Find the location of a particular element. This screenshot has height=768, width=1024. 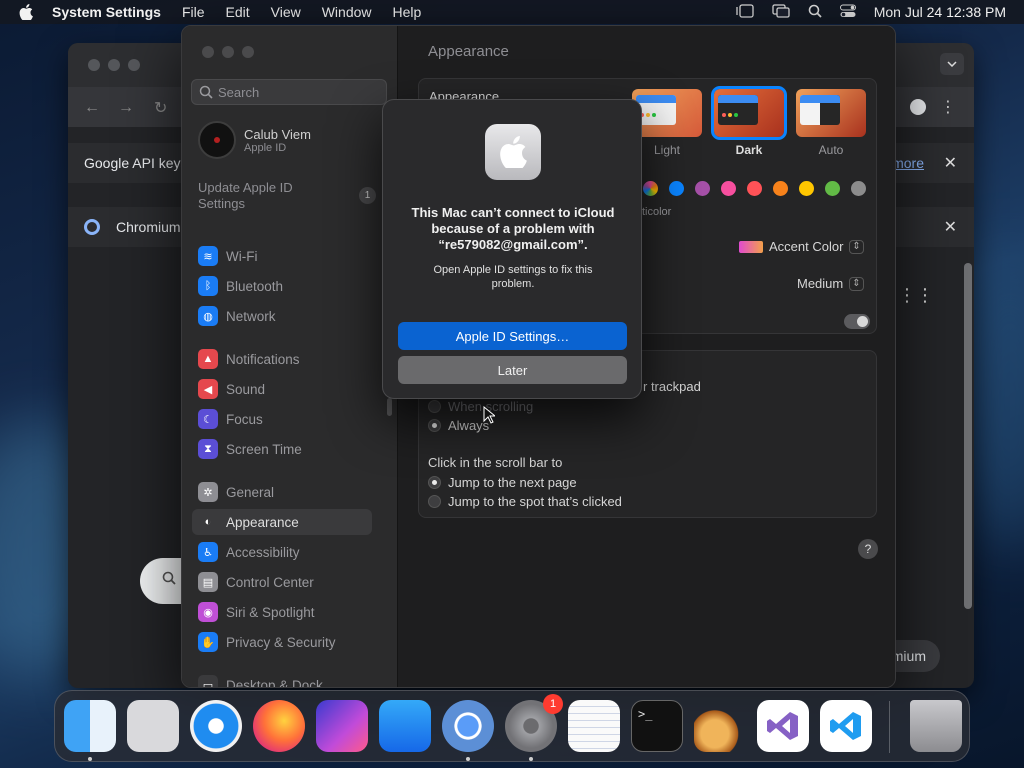

highlight-color-select: Accent Color ⇕ is located at coordinates (801, 246).